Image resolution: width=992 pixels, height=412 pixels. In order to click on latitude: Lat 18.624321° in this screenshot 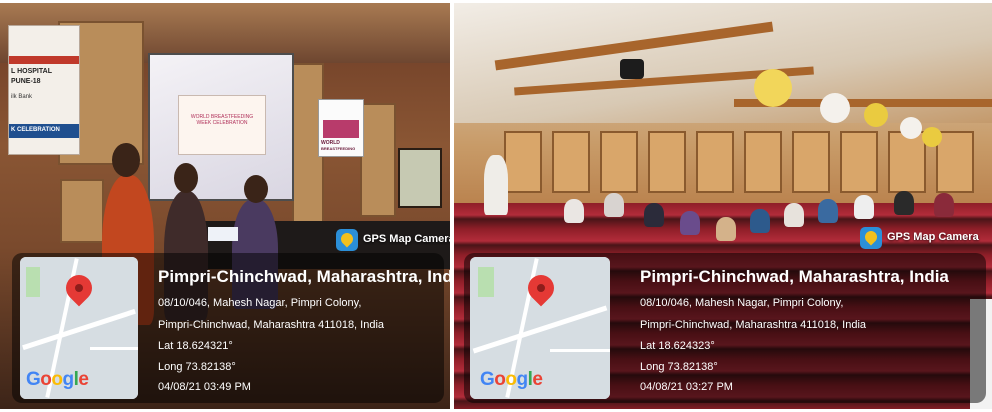, I will do `click(195, 346)`.